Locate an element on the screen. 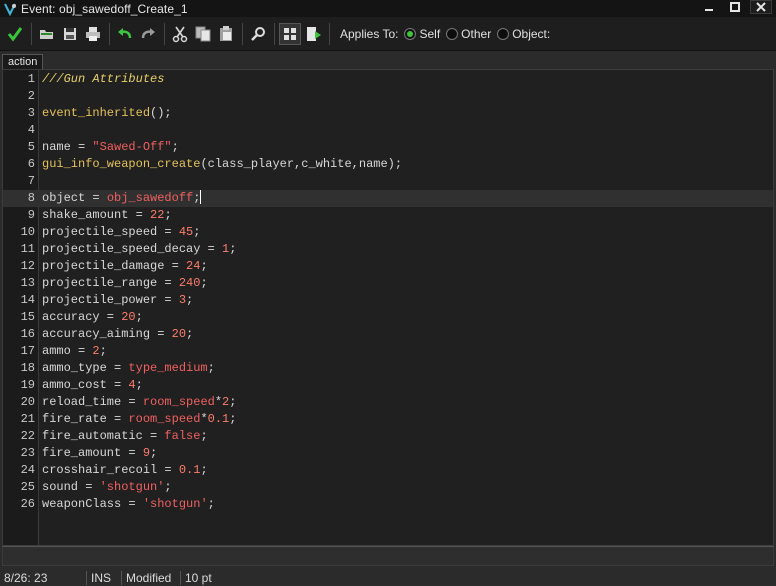  other-radio is located at coordinates (452, 33).